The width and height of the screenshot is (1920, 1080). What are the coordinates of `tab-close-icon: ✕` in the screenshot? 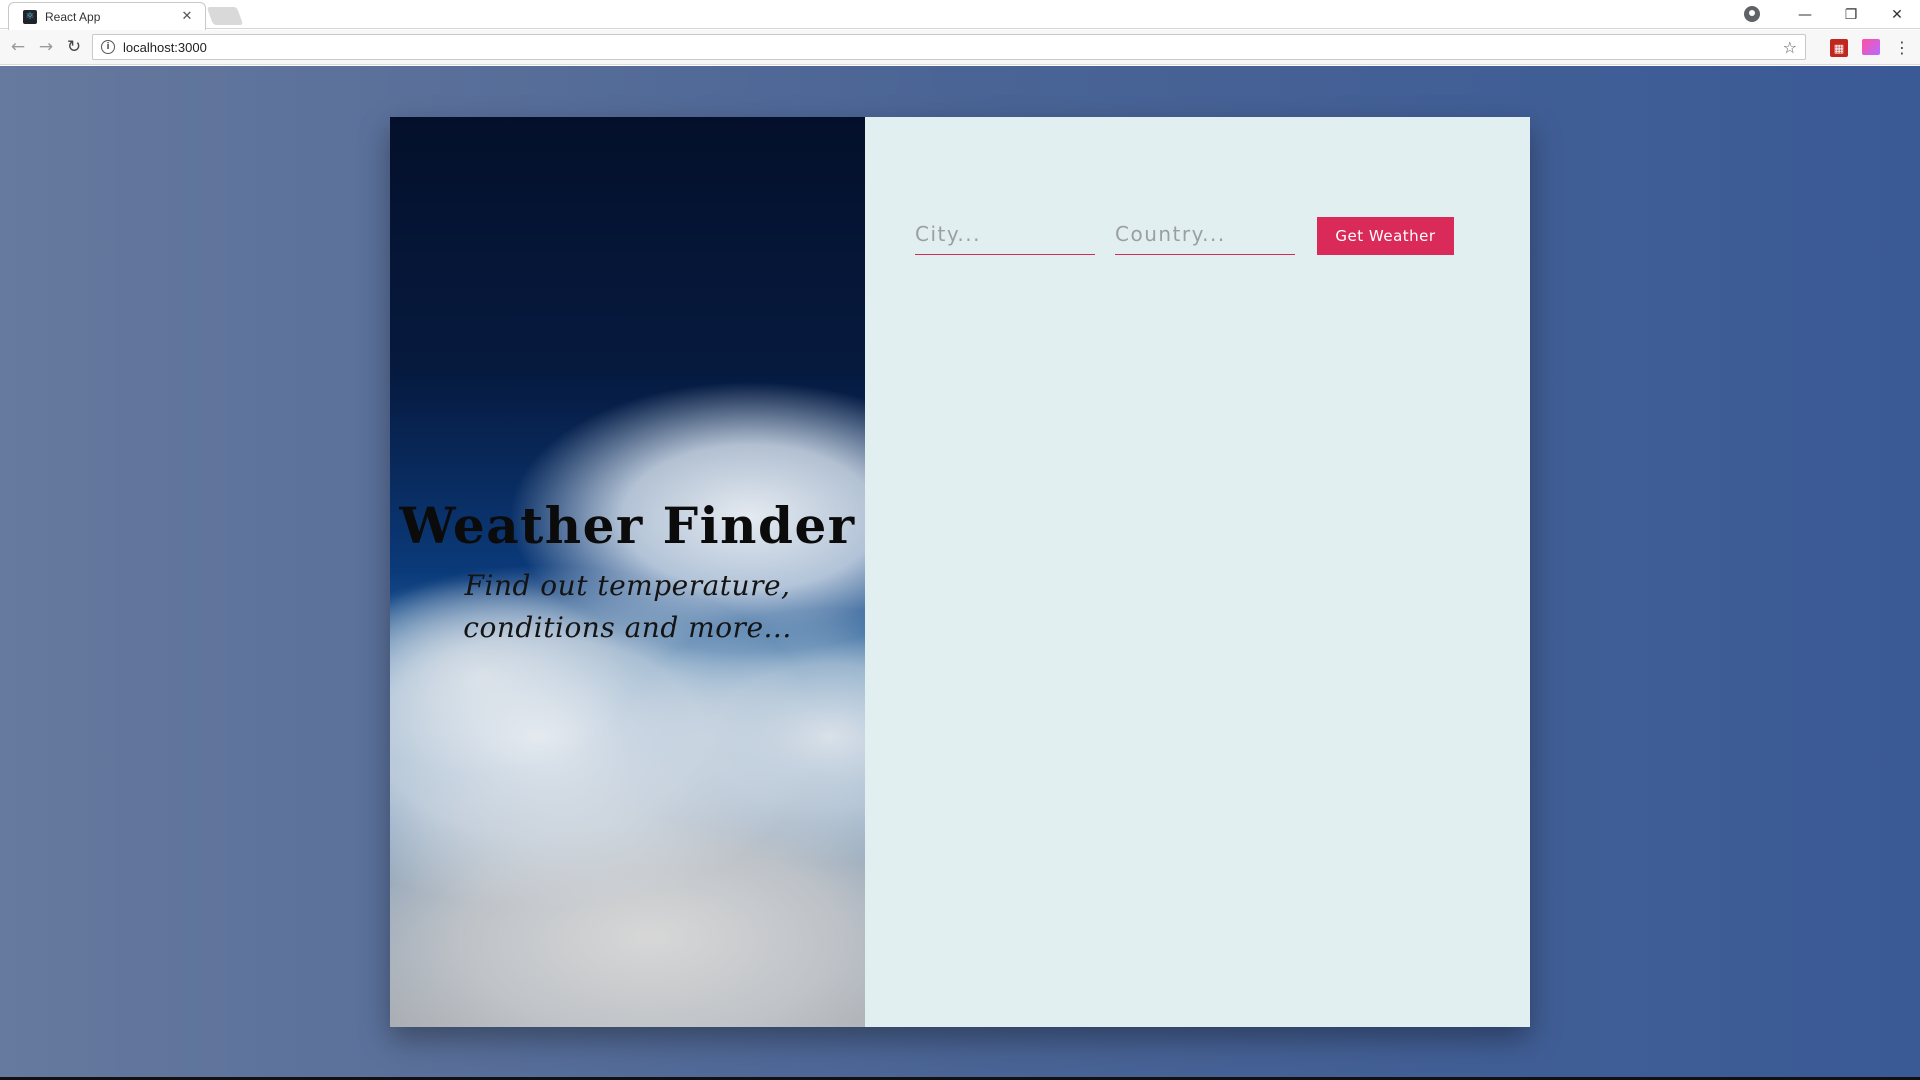 It's located at (187, 16).